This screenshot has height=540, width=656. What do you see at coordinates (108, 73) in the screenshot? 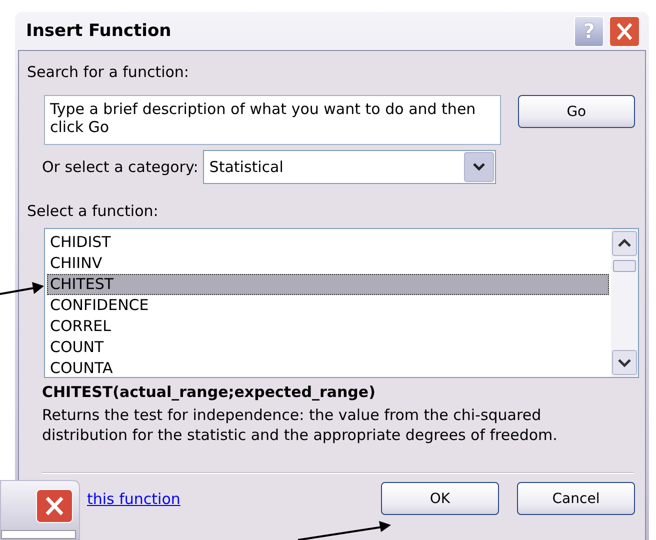
I see `search-label: Search for a function:` at bounding box center [108, 73].